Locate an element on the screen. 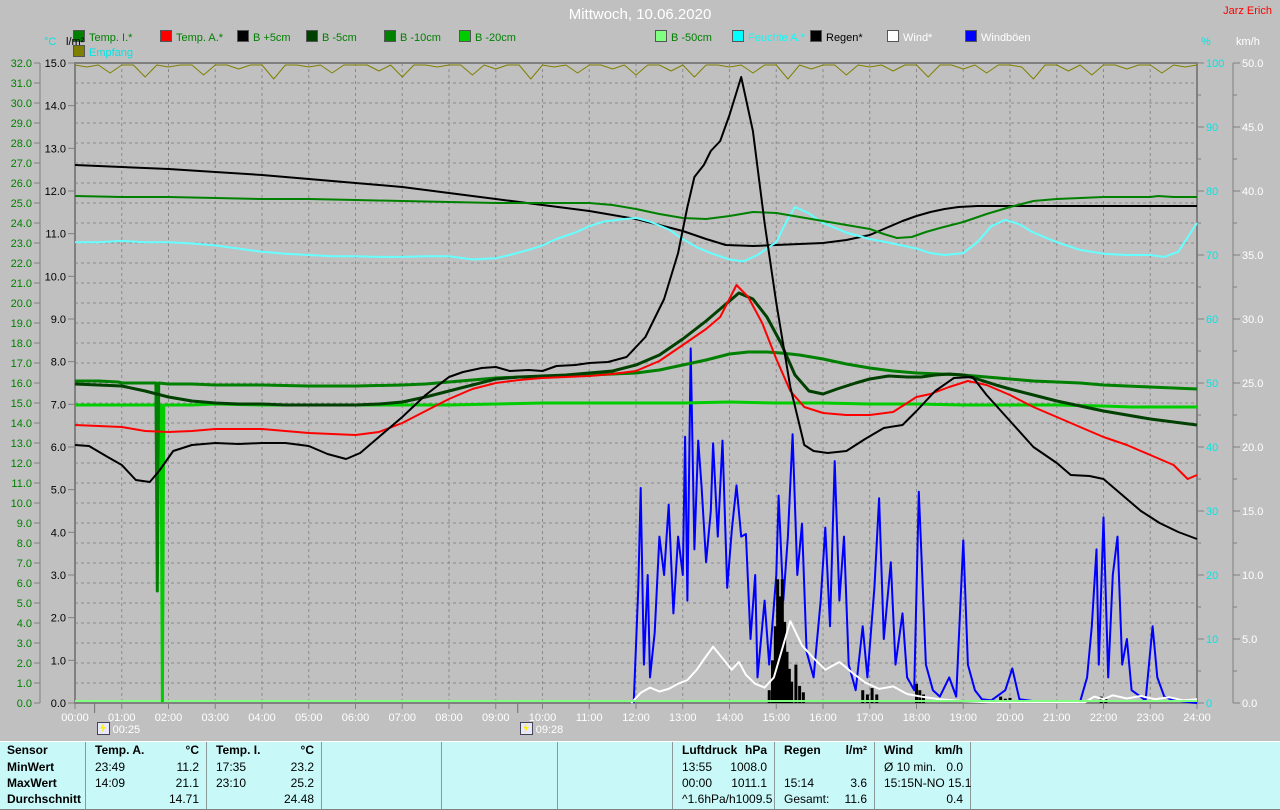 Image resolution: width=1280 pixels, height=810 pixels. kmh-tick-label: 20.0 is located at coordinates (1252, 448).